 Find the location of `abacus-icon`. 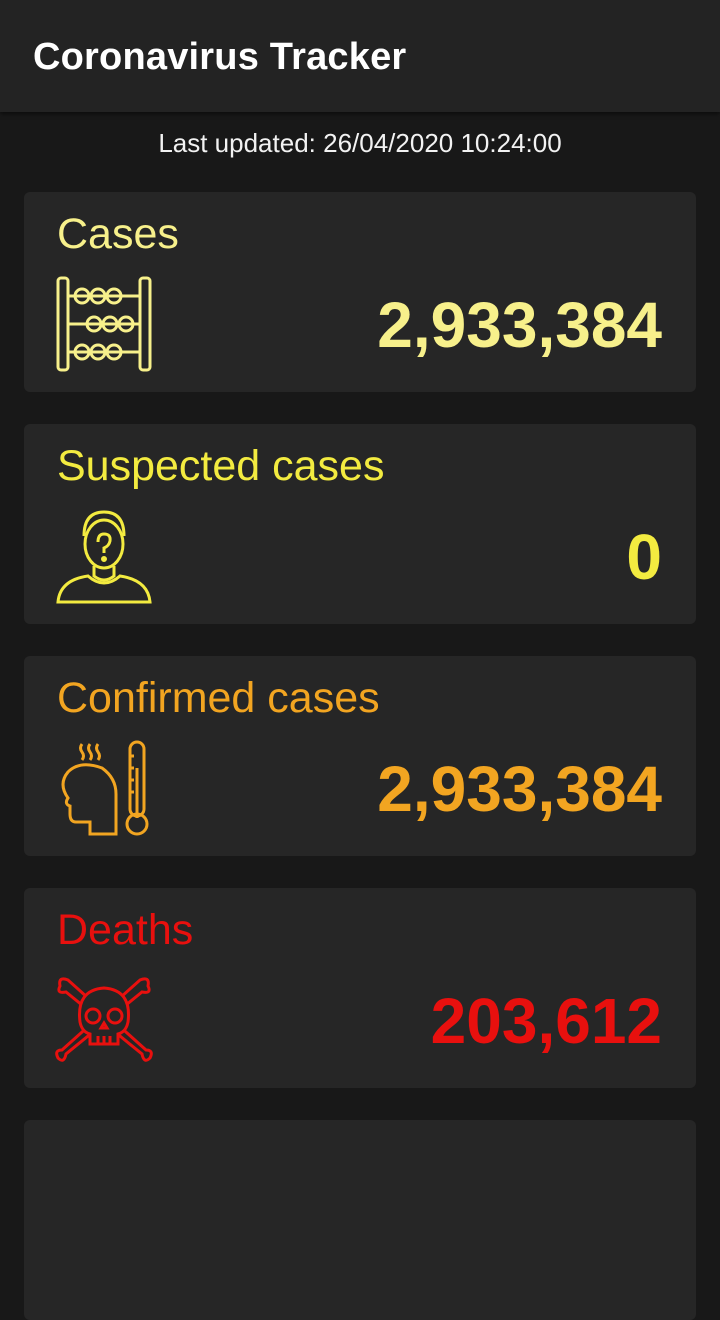

abacus-icon is located at coordinates (104, 324).